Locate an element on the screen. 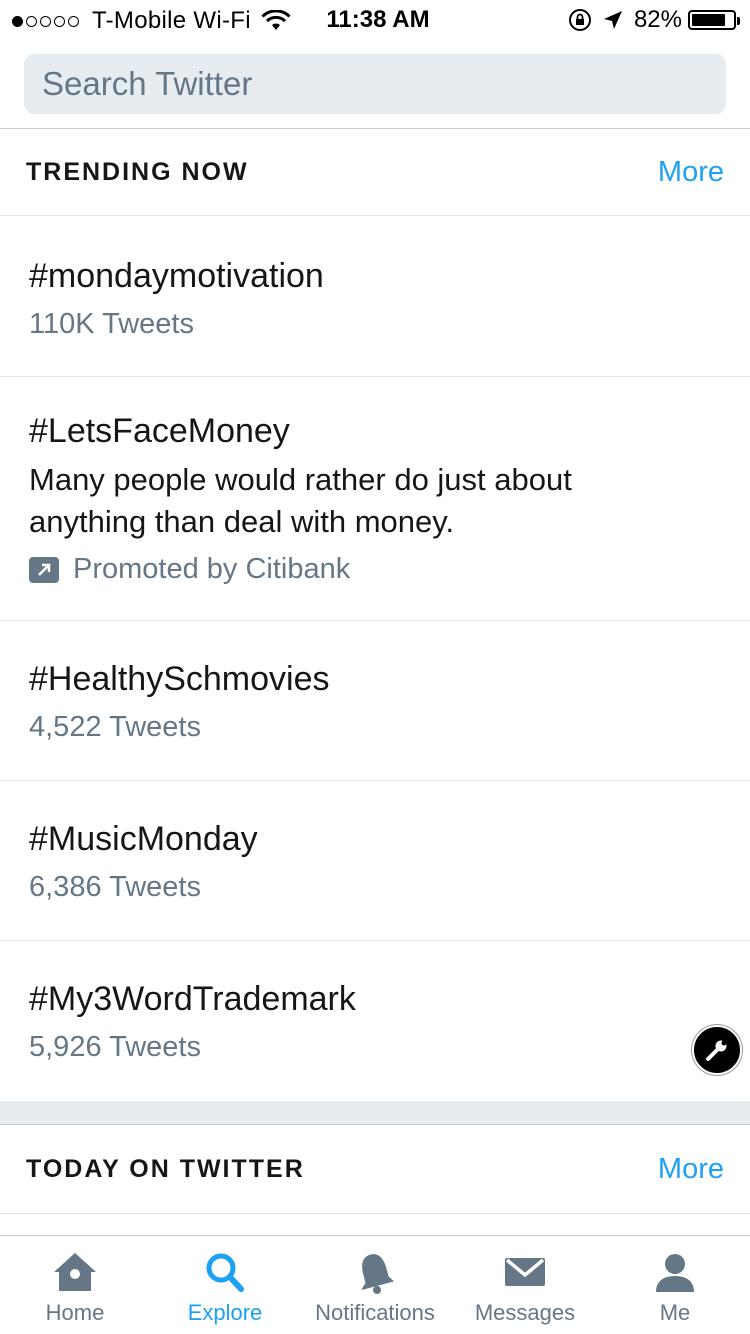 The image size is (750, 1334). trend-tweet-count: 6,386 Tweets is located at coordinates (115, 887).